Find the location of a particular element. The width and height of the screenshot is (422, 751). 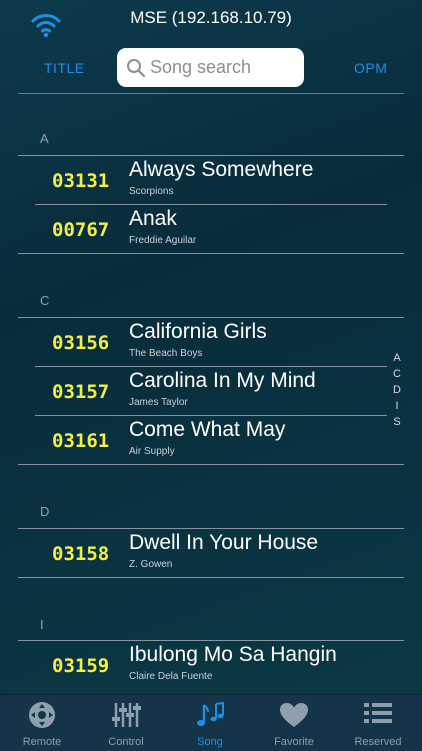

song-artist: Scorpions is located at coordinates (151, 191).